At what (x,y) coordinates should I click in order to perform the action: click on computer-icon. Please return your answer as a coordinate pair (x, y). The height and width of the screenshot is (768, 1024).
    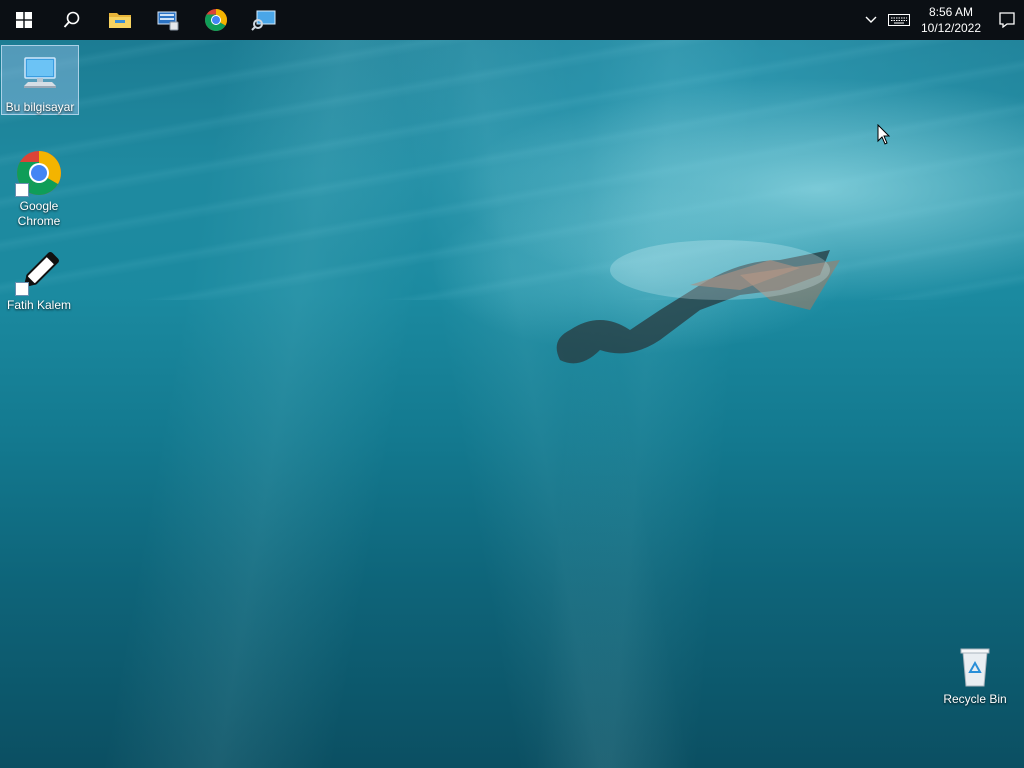
    Looking at the image, I should click on (40, 74).